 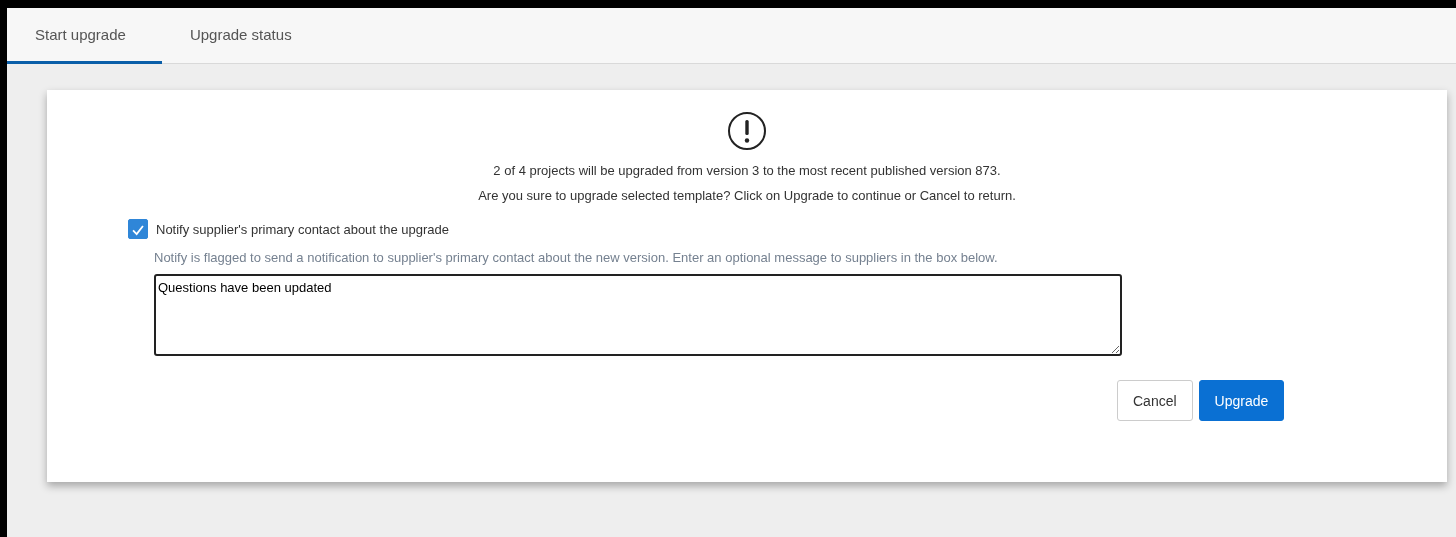 I want to click on tab: Start upgrade, so click(x=84, y=36).